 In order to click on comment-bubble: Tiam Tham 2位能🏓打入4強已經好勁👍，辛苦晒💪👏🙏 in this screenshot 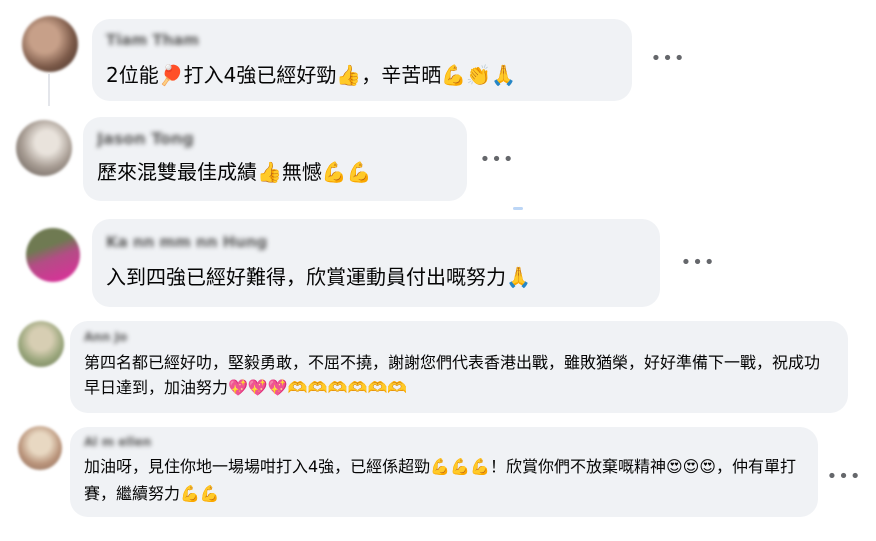, I will do `click(362, 60)`.